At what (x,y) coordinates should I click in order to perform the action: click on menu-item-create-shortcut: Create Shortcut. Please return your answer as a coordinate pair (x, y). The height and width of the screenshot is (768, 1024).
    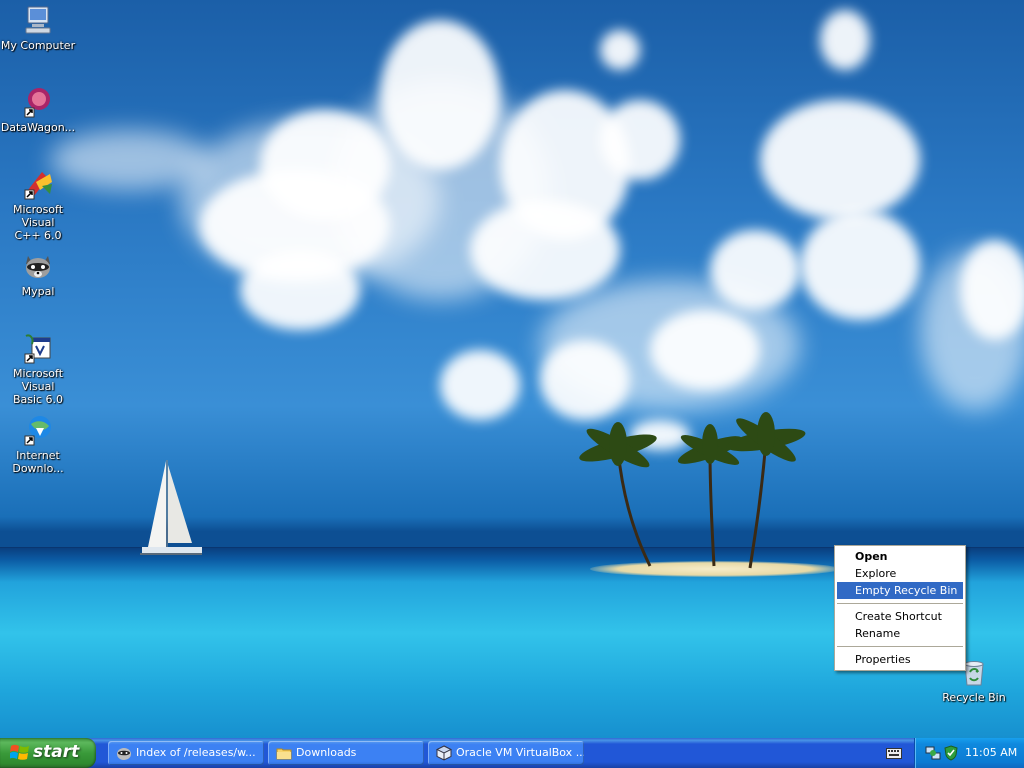
    Looking at the image, I should click on (900, 616).